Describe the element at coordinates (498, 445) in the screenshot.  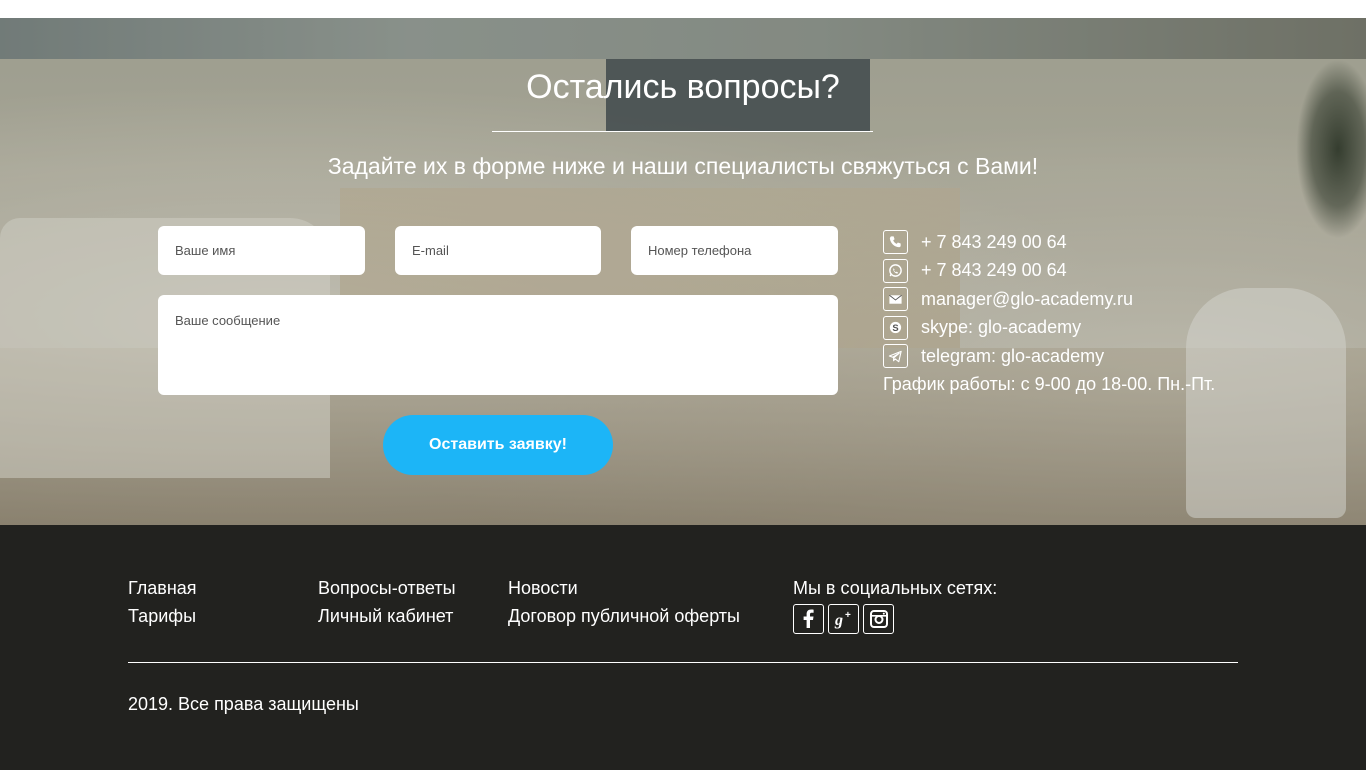
I see `submit-request-button: Оставить заявку!` at that location.